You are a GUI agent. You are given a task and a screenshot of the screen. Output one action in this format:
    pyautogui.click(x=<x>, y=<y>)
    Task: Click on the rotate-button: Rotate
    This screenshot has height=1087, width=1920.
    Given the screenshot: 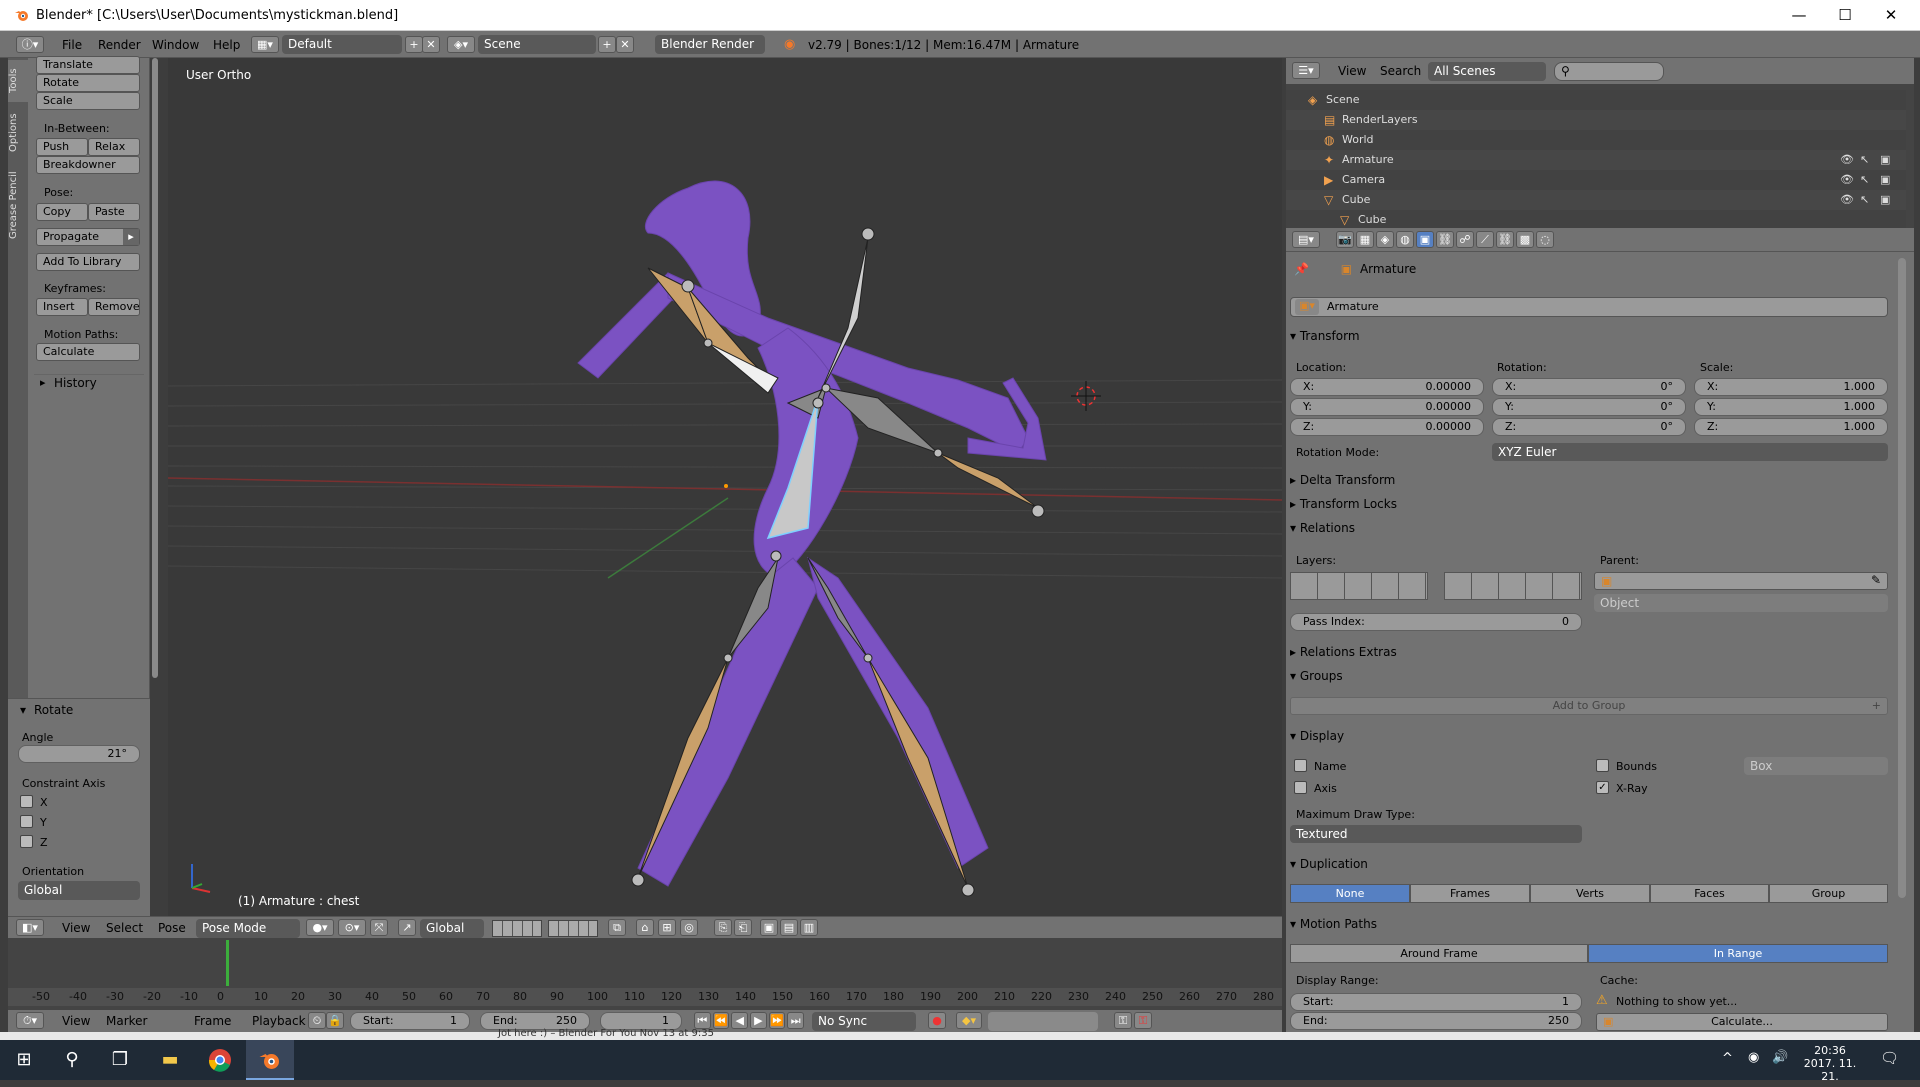 What is the action you would take?
    pyautogui.click(x=88, y=83)
    